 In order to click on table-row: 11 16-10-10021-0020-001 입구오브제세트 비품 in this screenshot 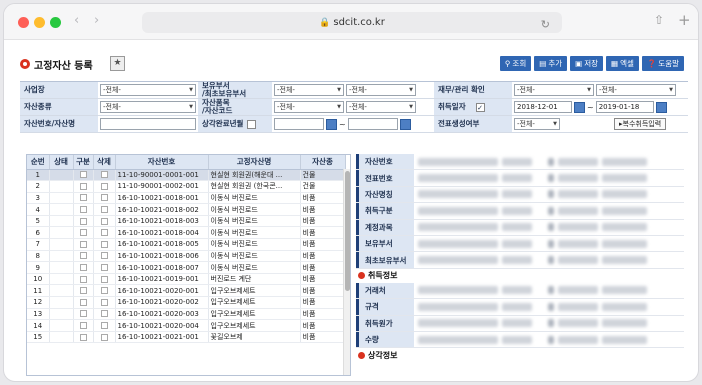, I will do `click(186, 291)`.